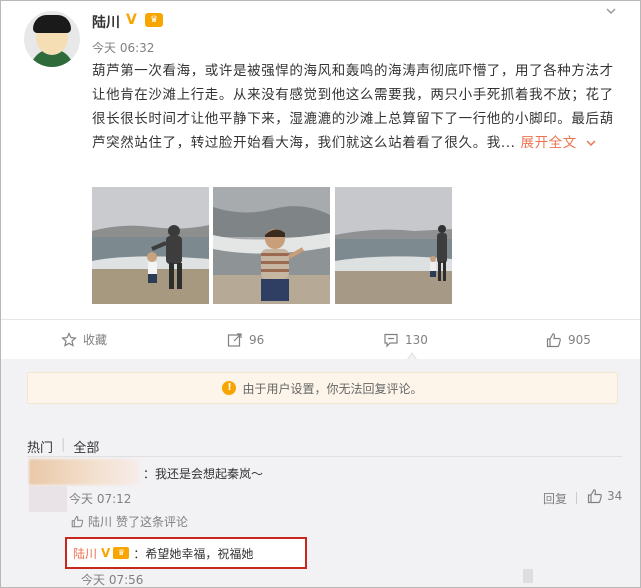 This screenshot has height=588, width=641. I want to click on post-username: 陆川, so click(106, 22).